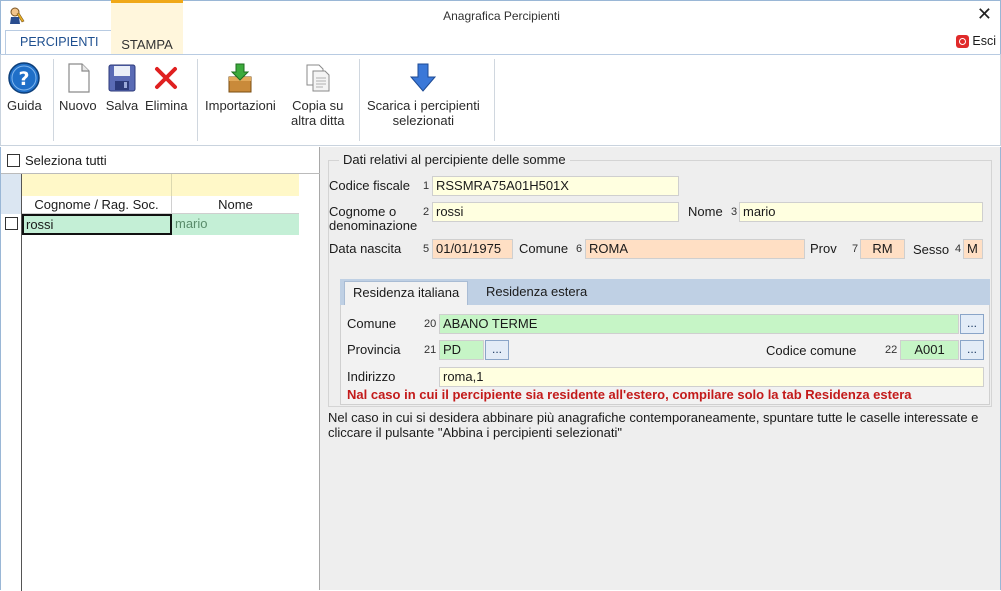 Image resolution: width=1001 pixels, height=591 pixels. I want to click on prov-field: RM, so click(882, 249).